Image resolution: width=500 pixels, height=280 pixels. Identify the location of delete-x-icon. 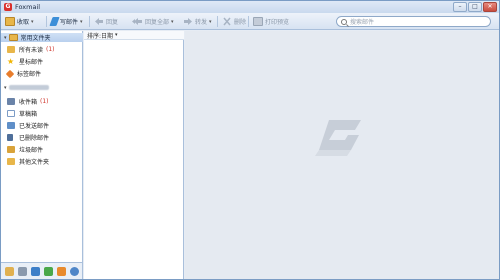
(227, 21).